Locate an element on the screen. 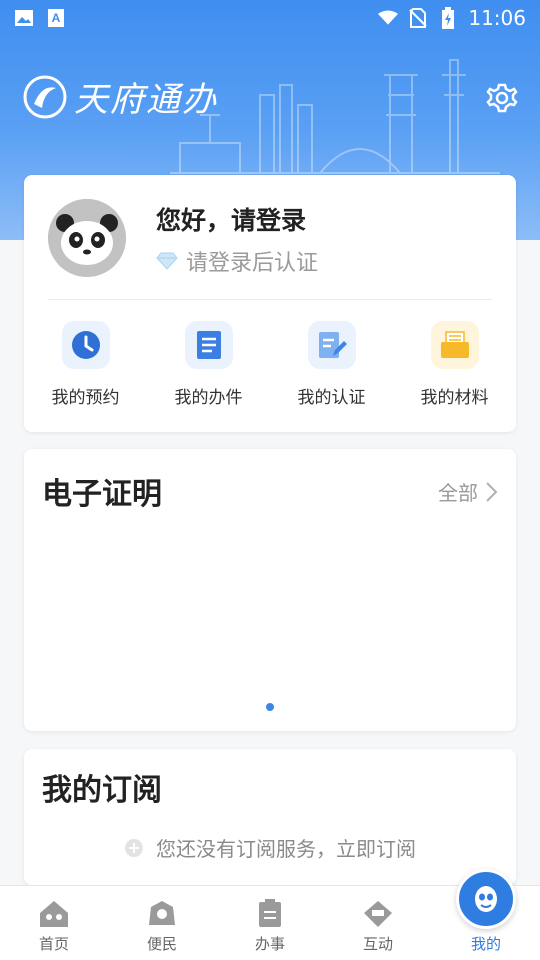 The image size is (540, 960). see-all-link: 全部 is located at coordinates (468, 491).